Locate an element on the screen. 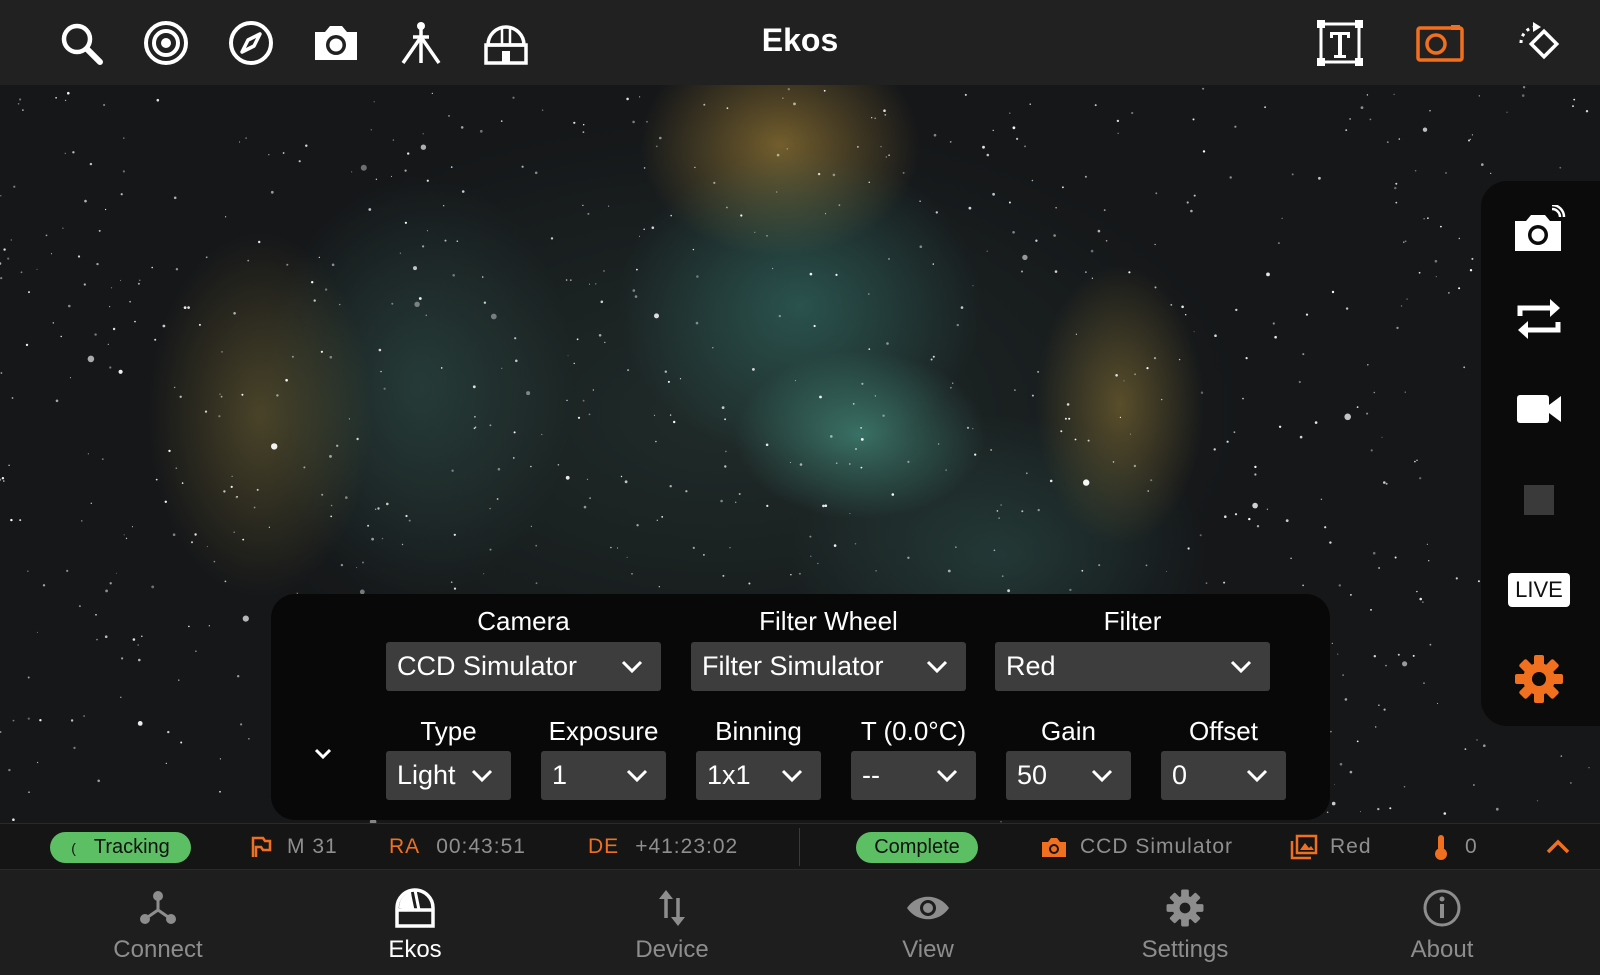 The width and height of the screenshot is (1600, 975). capture-status-badge: Complete is located at coordinates (917, 847).